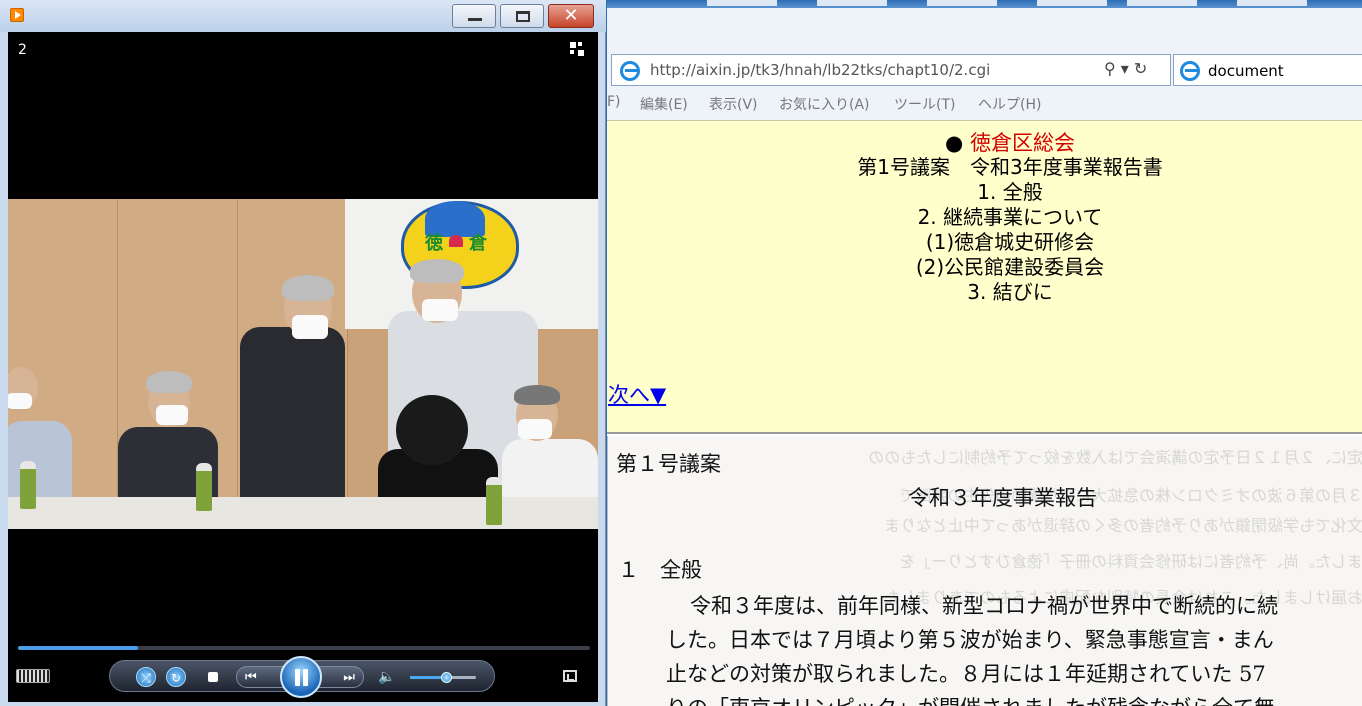 Image resolution: width=1362 pixels, height=706 pixels. Describe the element at coordinates (475, 19) in the screenshot. I see `minimize-icon` at that location.